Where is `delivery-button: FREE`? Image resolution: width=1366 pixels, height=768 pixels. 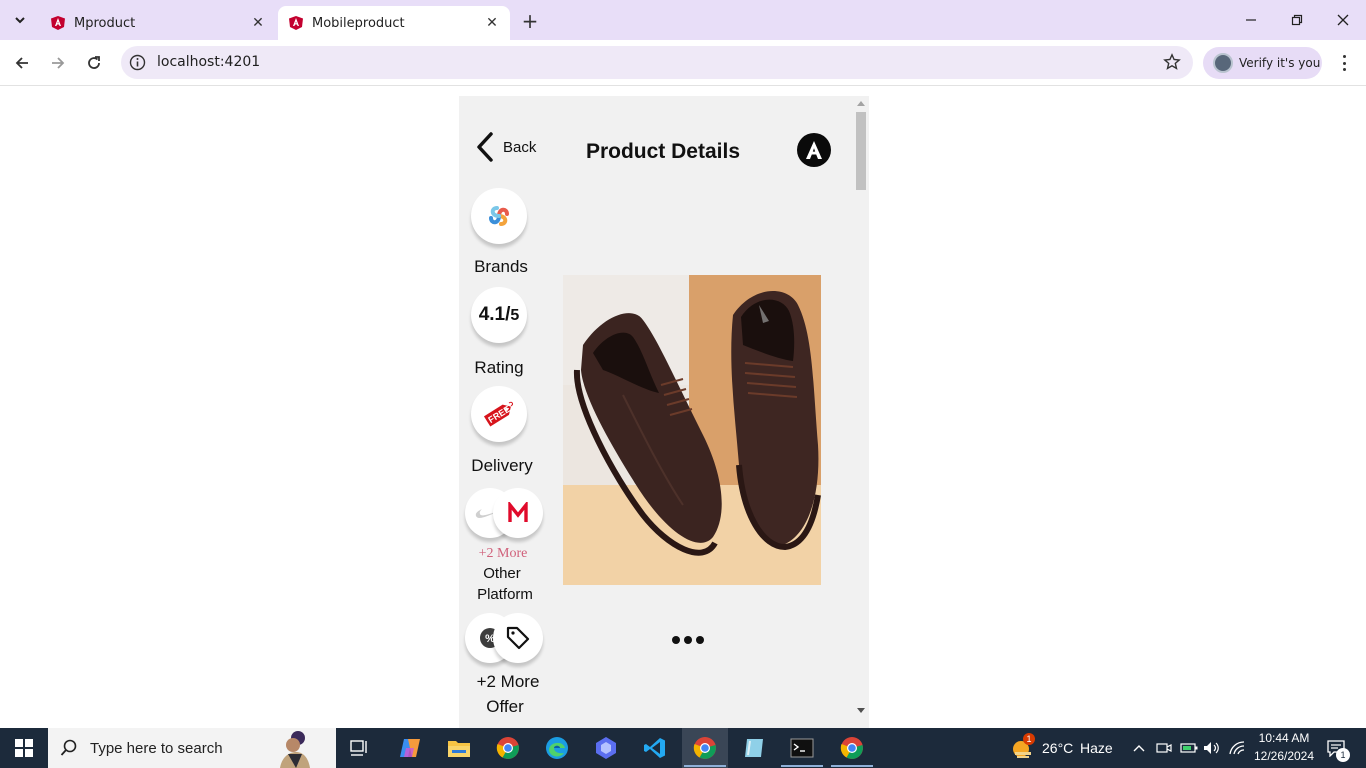
delivery-button: FREE is located at coordinates (499, 414).